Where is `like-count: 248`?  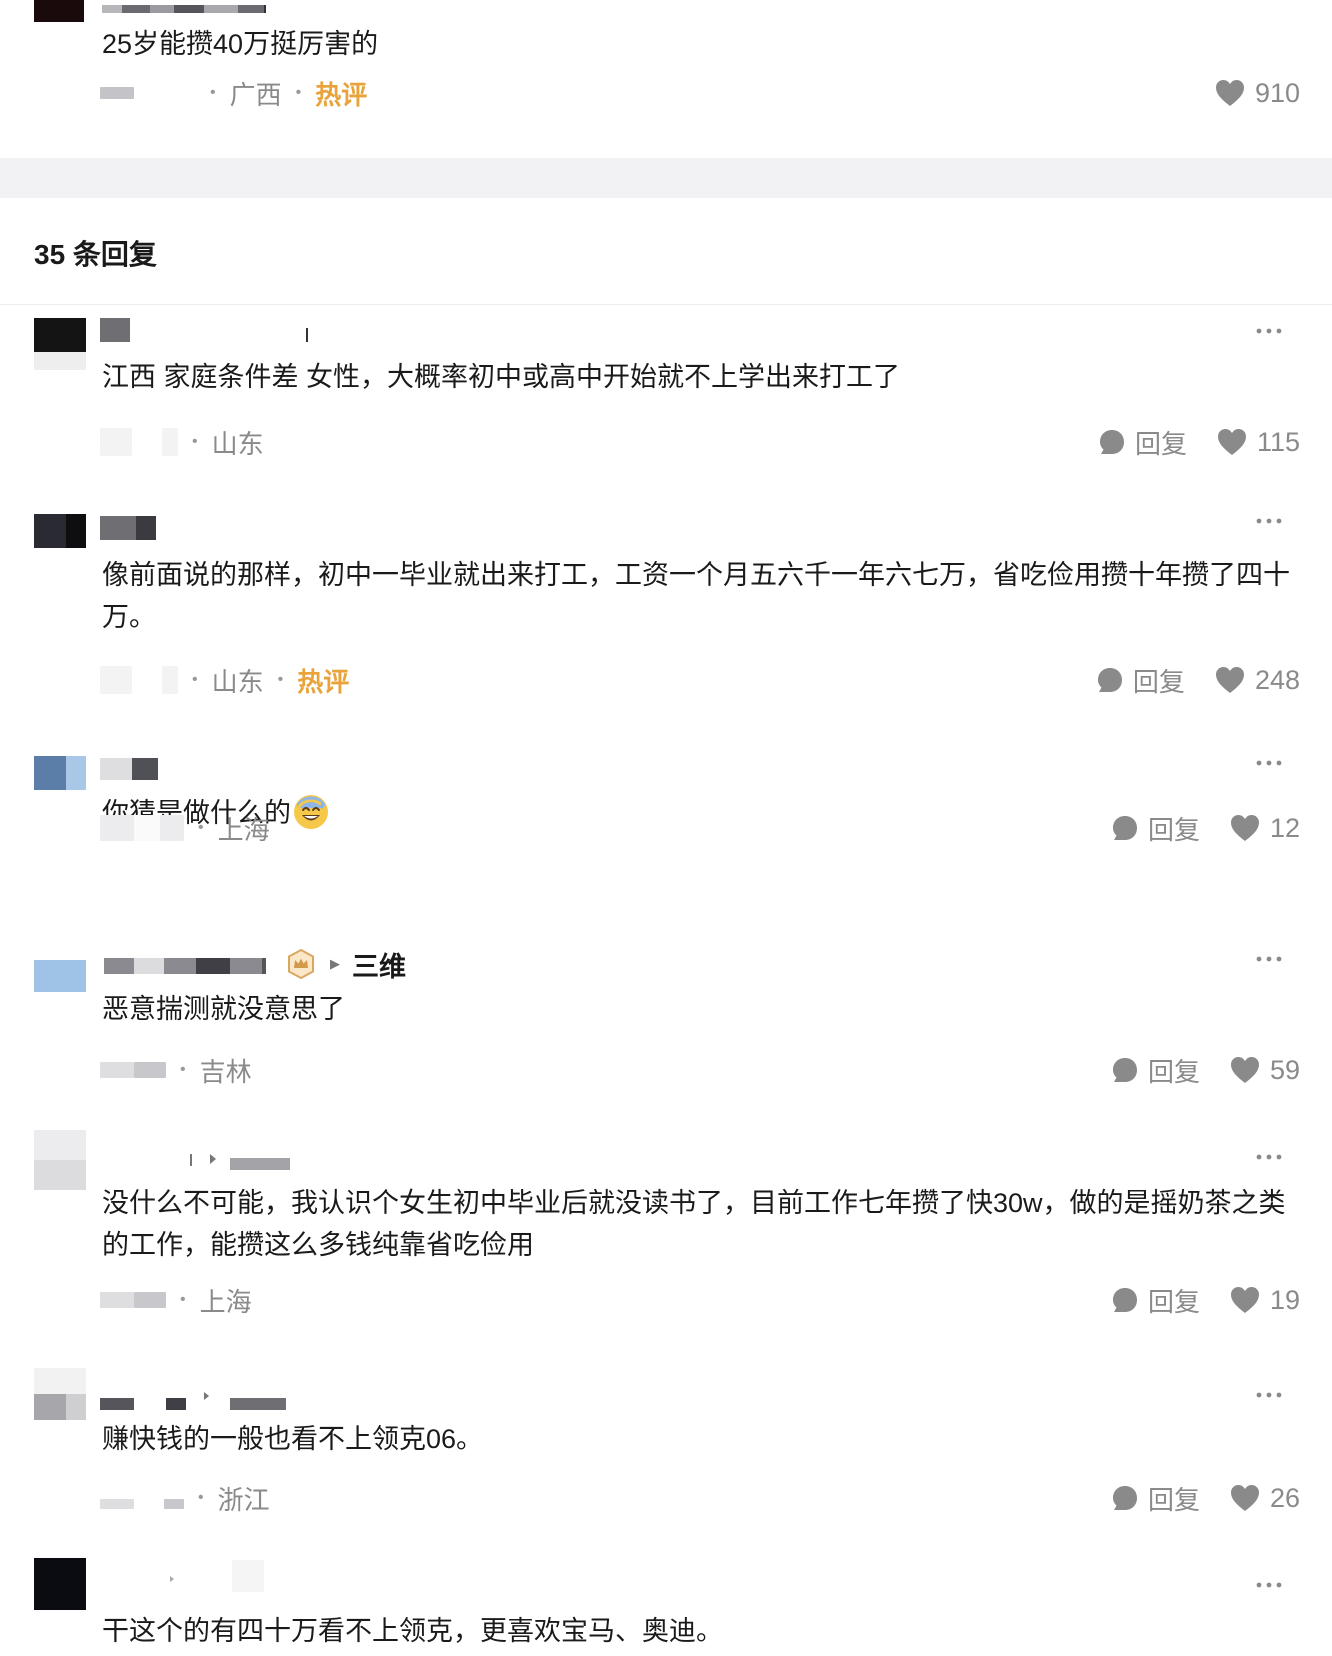 like-count: 248 is located at coordinates (1277, 679).